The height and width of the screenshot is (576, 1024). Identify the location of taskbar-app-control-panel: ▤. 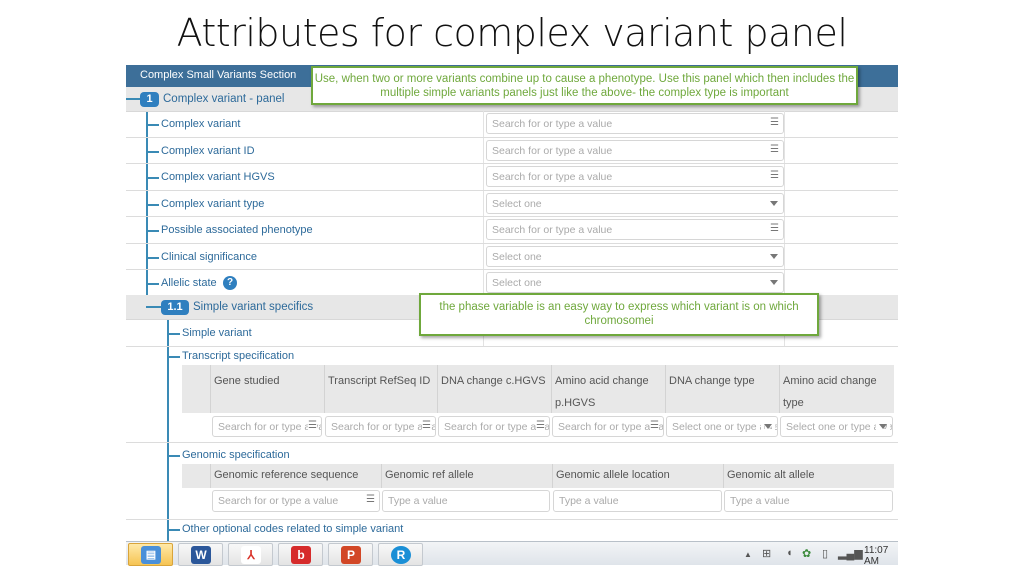
(150, 554).